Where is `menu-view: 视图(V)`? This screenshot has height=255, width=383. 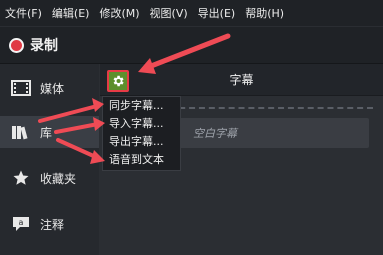 menu-view: 视图(V) is located at coordinates (169, 13).